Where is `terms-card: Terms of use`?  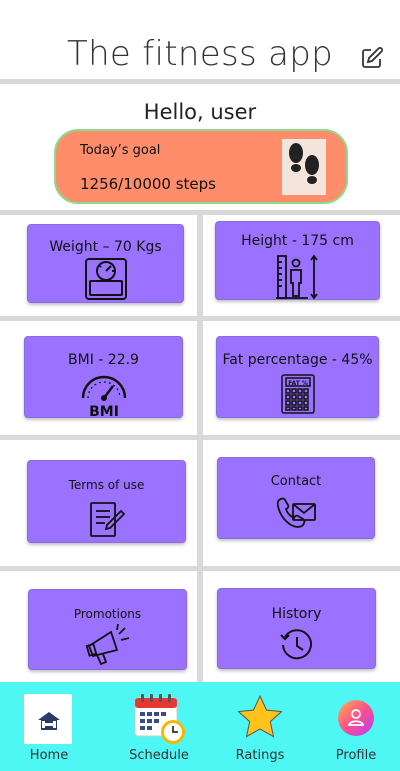
terms-card: Terms of use is located at coordinates (106, 501).